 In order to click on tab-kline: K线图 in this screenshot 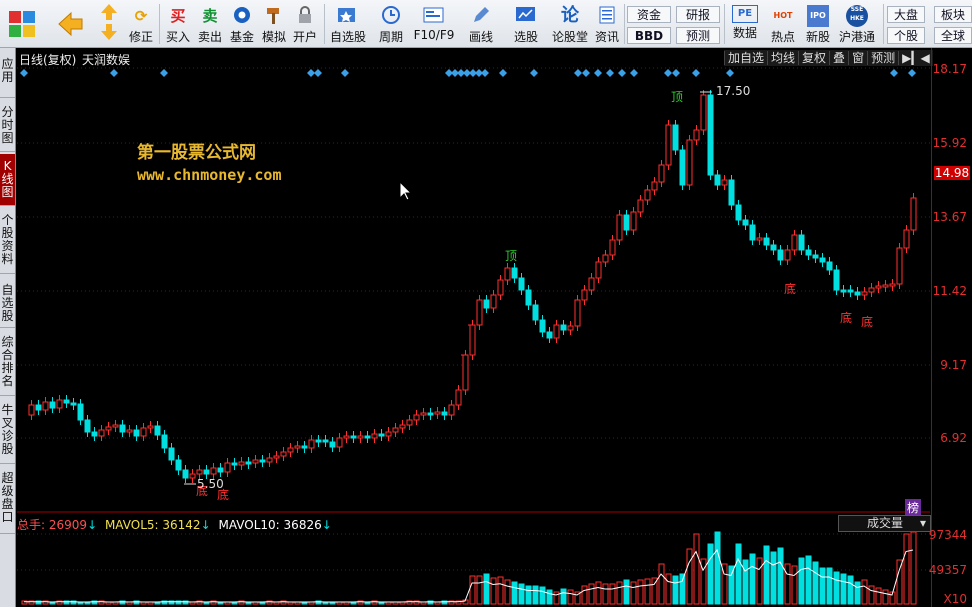, I will do `click(7, 180)`.